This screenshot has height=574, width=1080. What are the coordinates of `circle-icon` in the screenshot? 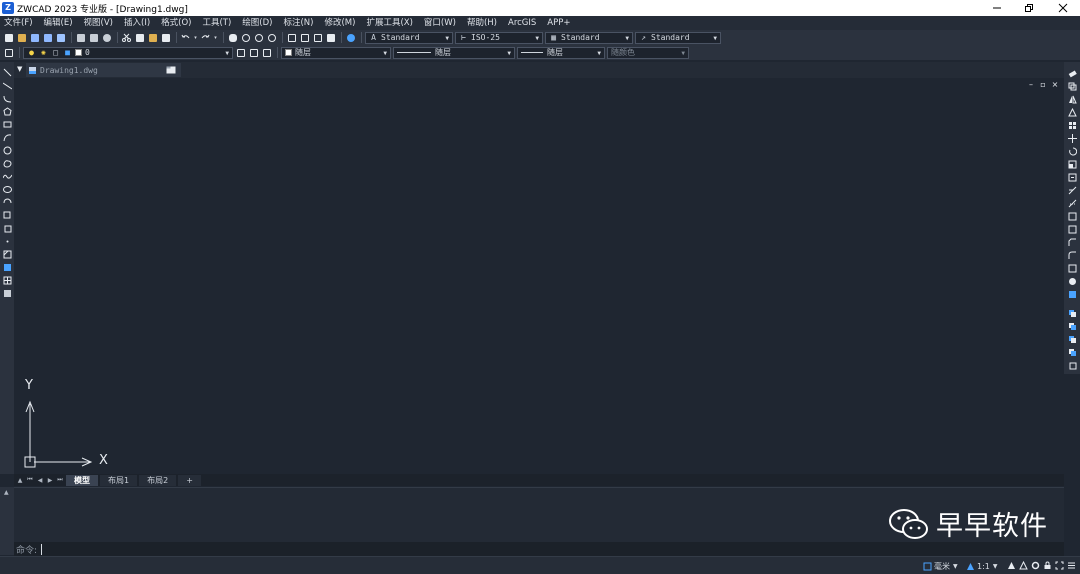 It's located at (7, 150).